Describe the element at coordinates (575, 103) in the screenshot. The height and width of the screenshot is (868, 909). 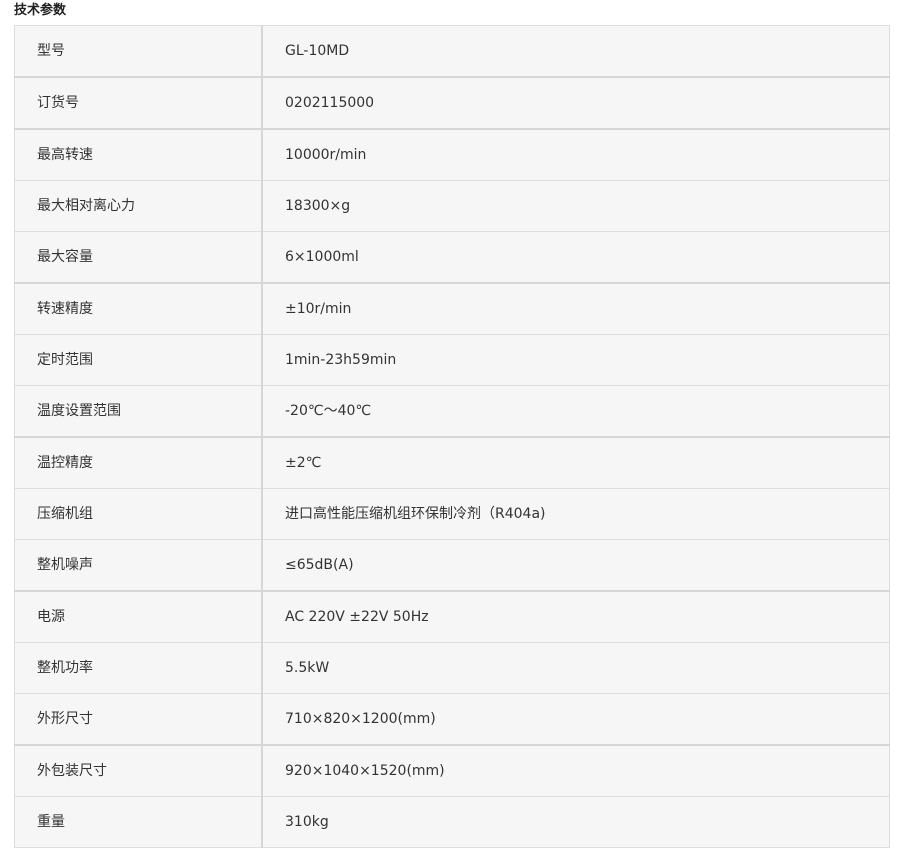
I see `spec-value: 0202115000` at that location.